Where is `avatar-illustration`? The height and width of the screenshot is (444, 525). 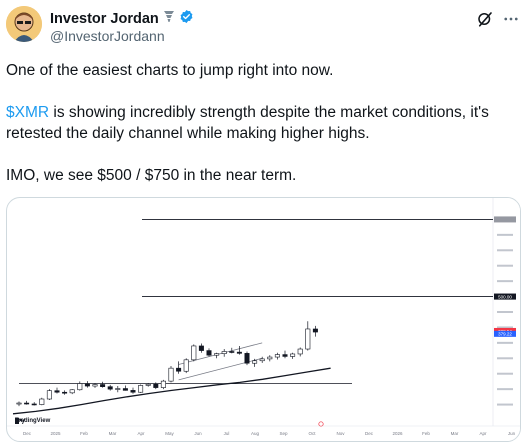
avatar-illustration is located at coordinates (24, 24).